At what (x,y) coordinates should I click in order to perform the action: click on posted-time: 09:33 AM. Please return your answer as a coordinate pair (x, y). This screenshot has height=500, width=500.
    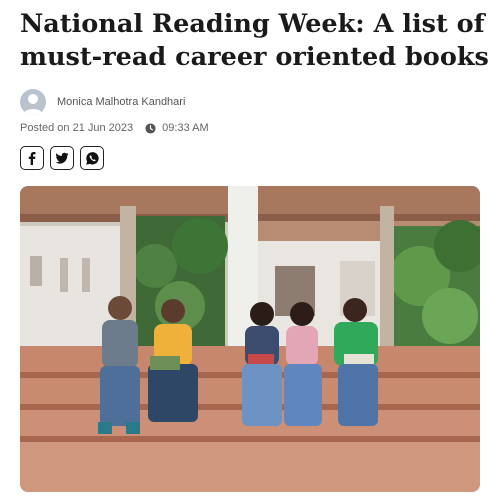
    Looking at the image, I should click on (185, 128).